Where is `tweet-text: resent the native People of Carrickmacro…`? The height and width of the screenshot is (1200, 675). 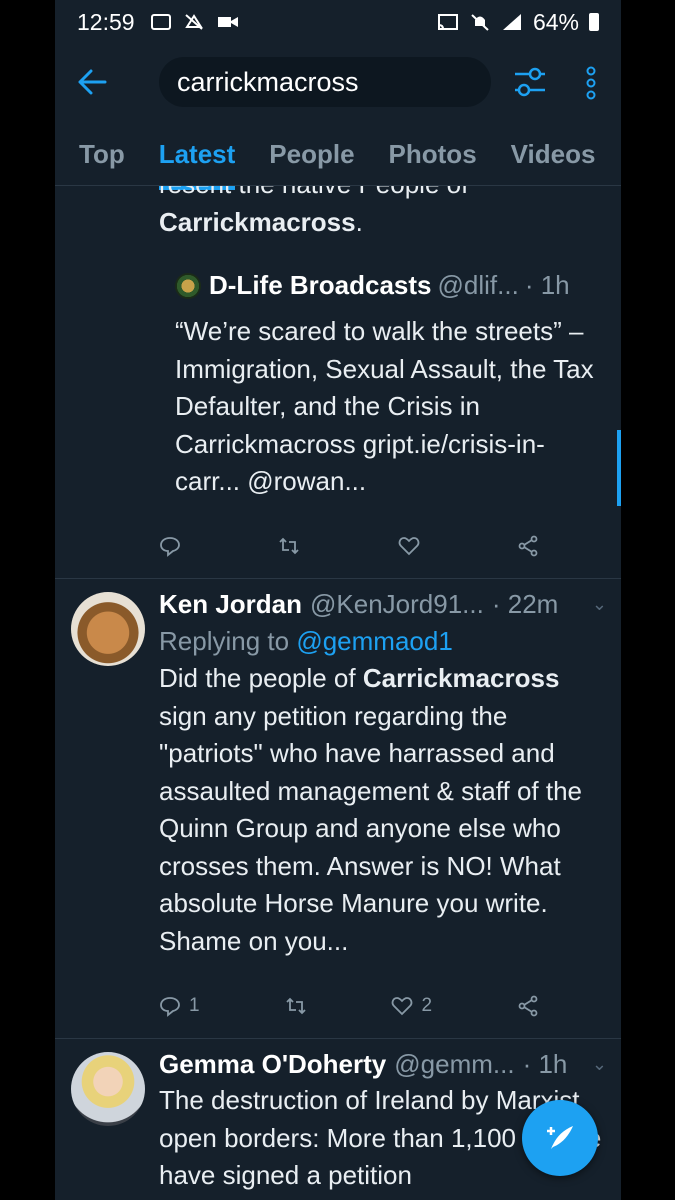 tweet-text: resent the native People of Carrickmacro… is located at coordinates (379, 213).